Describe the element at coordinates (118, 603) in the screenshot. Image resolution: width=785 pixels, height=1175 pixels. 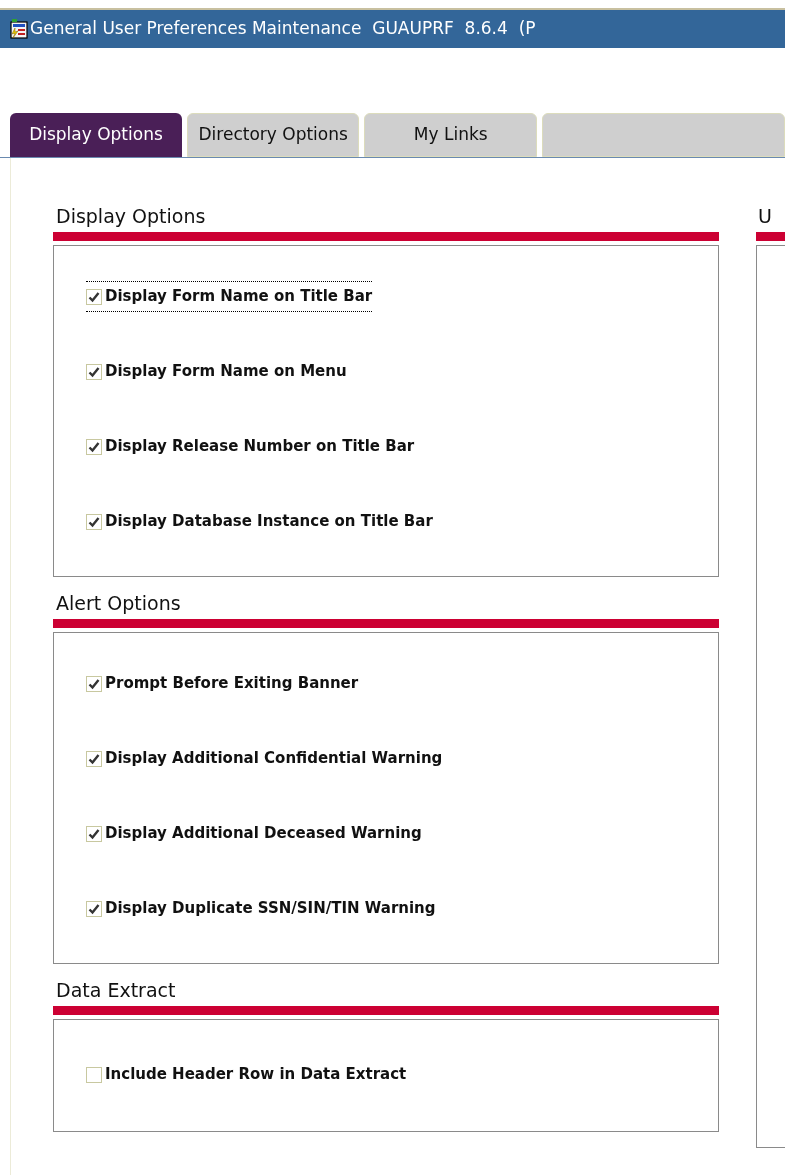
I see `section-heading: Alert Options` at that location.